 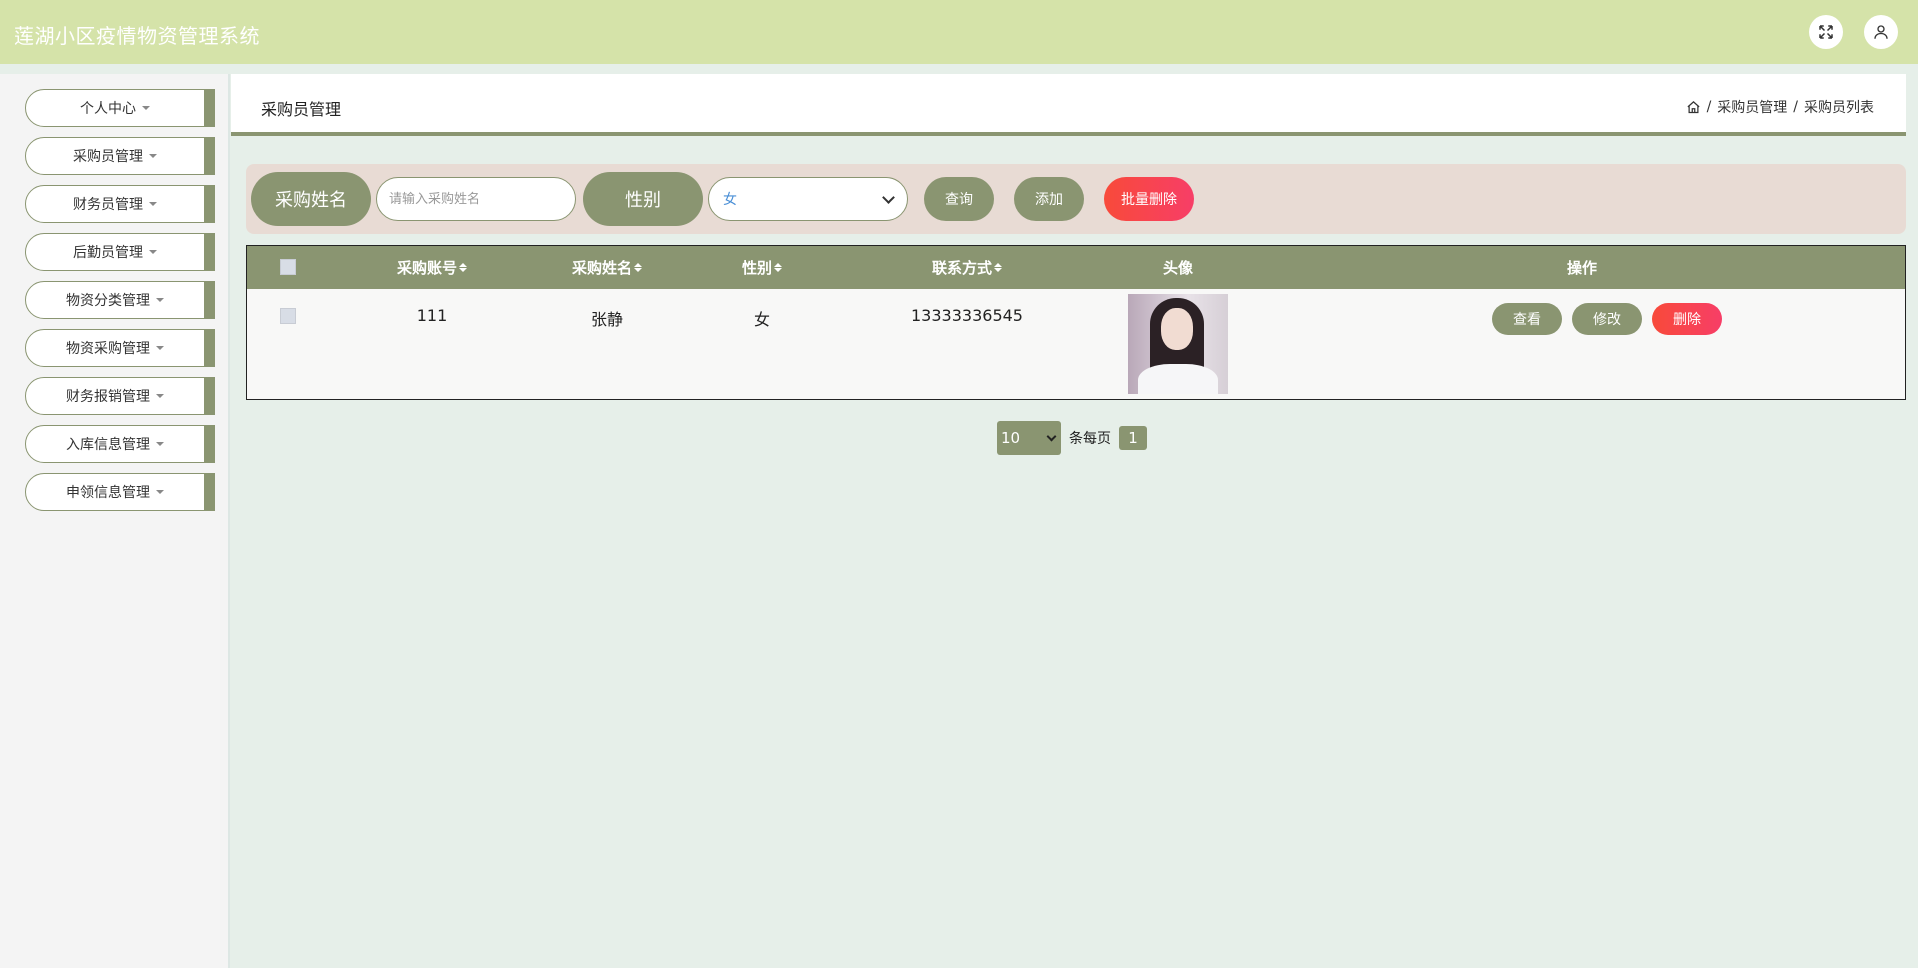 What do you see at coordinates (108, 349) in the screenshot?
I see `sidebar-item-label: 物资采购管理` at bounding box center [108, 349].